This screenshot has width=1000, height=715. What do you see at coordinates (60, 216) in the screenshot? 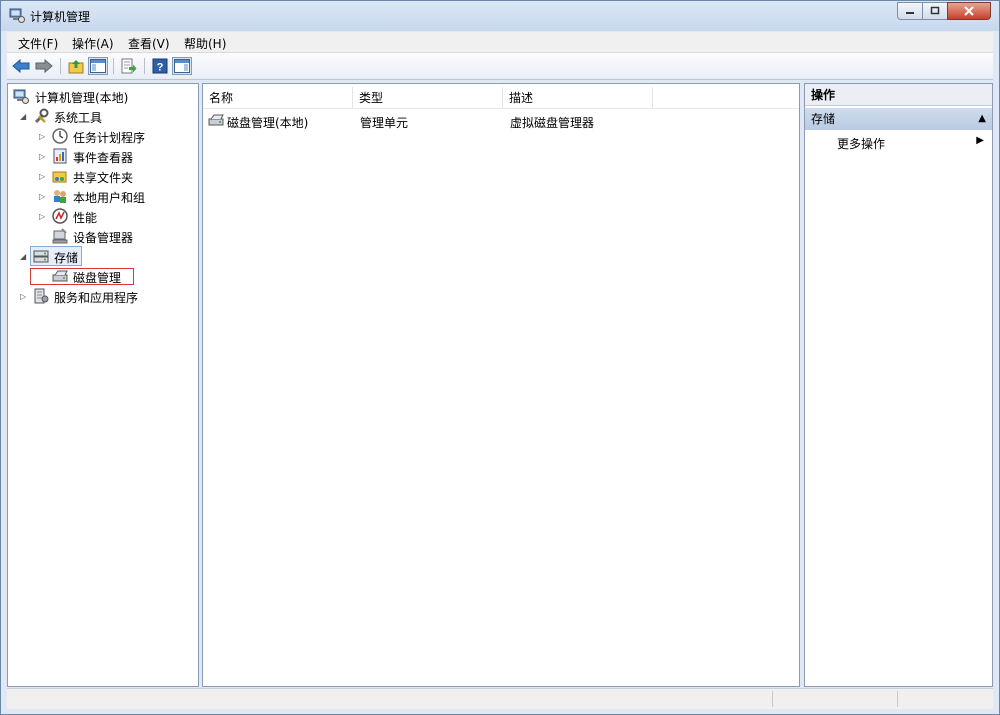
I see `performance-icon` at bounding box center [60, 216].